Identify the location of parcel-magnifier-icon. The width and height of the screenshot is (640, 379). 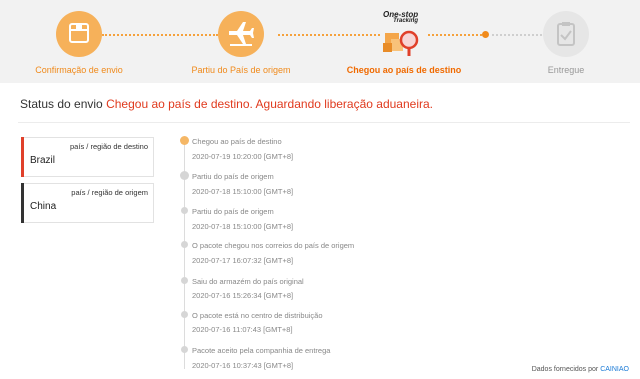
(401, 43).